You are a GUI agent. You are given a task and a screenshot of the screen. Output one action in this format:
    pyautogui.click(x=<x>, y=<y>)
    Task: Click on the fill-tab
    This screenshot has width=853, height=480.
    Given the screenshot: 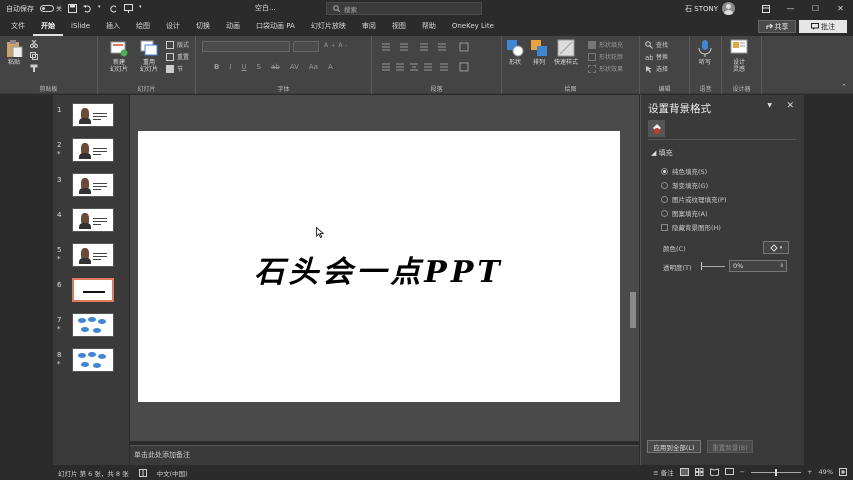 What is the action you would take?
    pyautogui.click(x=656, y=128)
    